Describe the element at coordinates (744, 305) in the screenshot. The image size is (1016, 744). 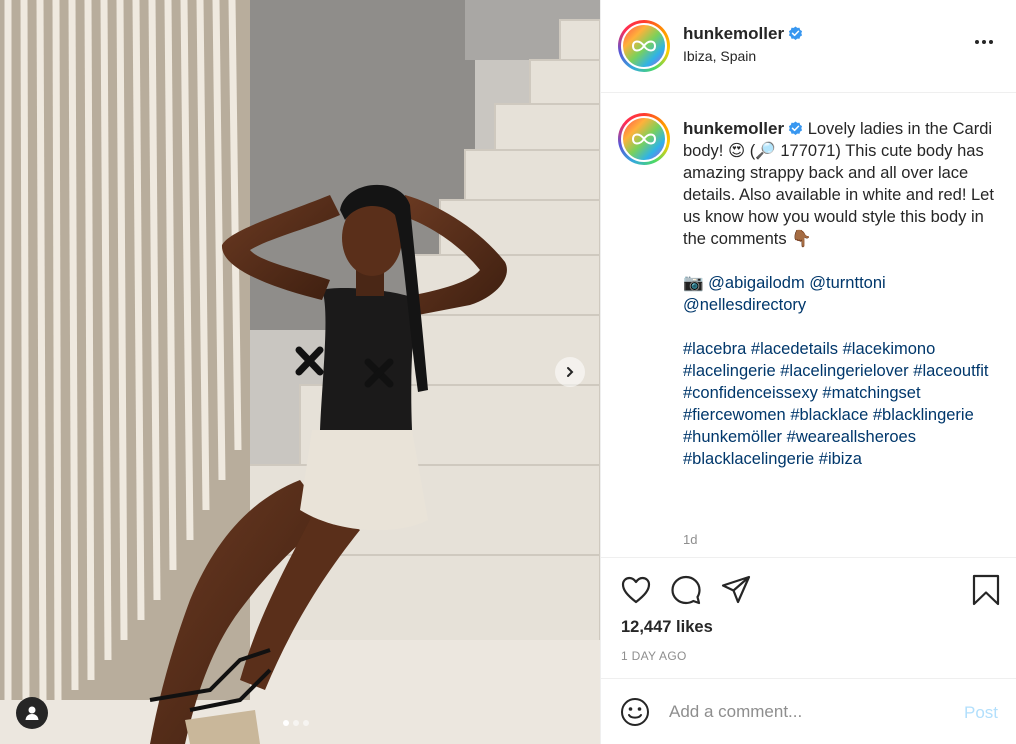
I see `mention-link: @nellesdirectory` at that location.